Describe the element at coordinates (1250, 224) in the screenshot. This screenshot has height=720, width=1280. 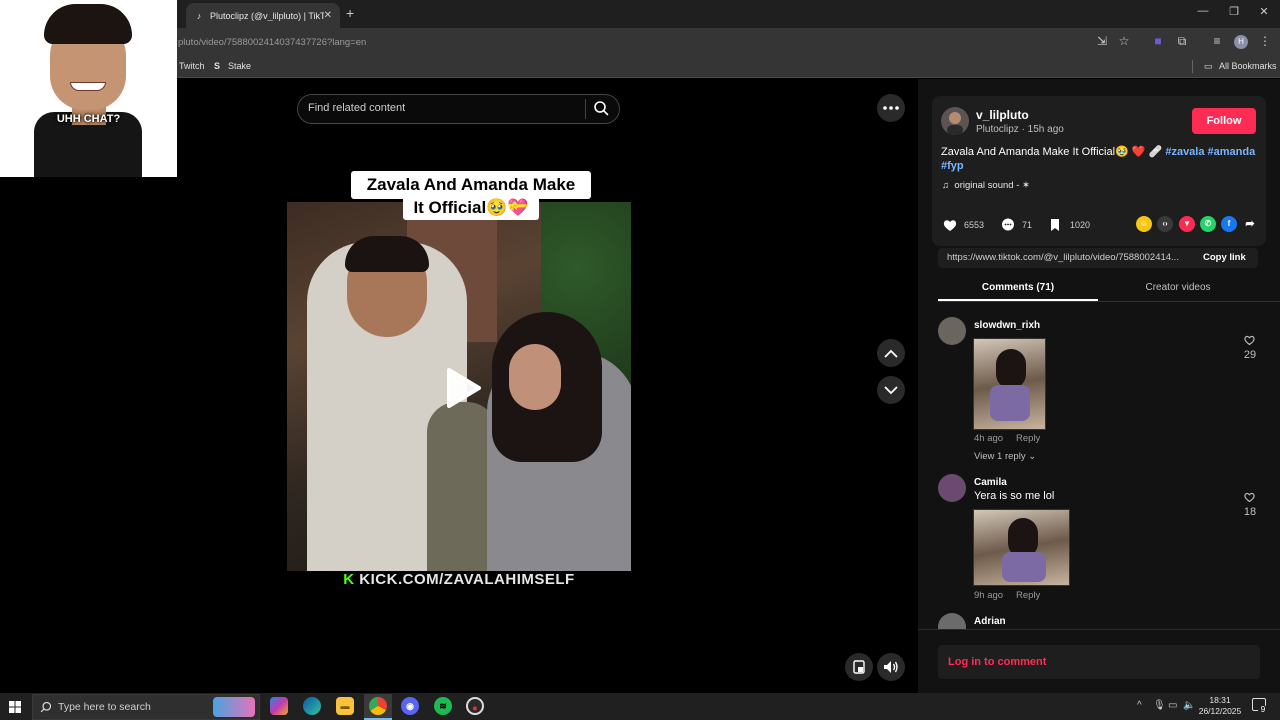
I see `share-arrow-icon: ➦` at that location.